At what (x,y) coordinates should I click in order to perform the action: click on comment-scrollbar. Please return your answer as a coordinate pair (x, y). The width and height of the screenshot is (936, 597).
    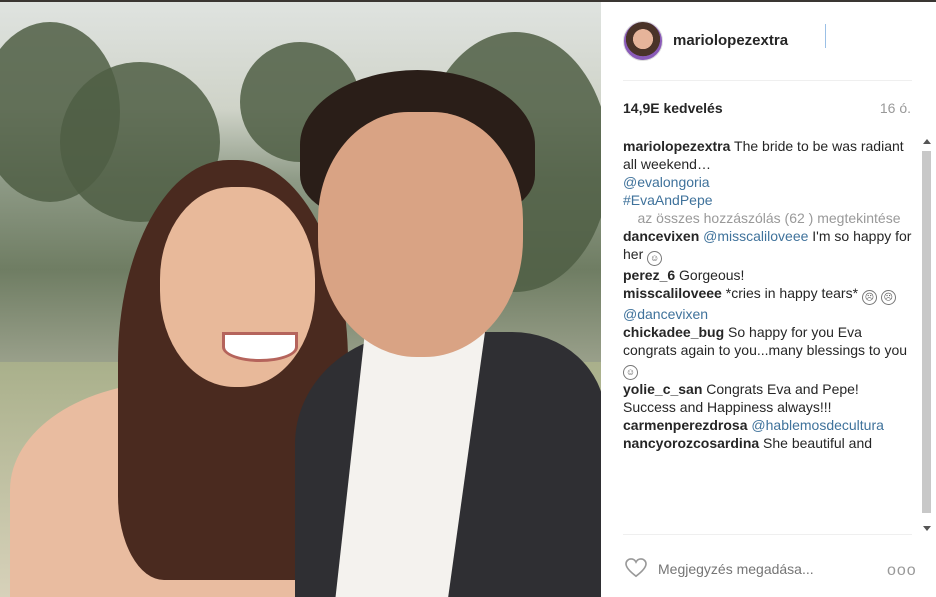
    Looking at the image, I should click on (927, 335).